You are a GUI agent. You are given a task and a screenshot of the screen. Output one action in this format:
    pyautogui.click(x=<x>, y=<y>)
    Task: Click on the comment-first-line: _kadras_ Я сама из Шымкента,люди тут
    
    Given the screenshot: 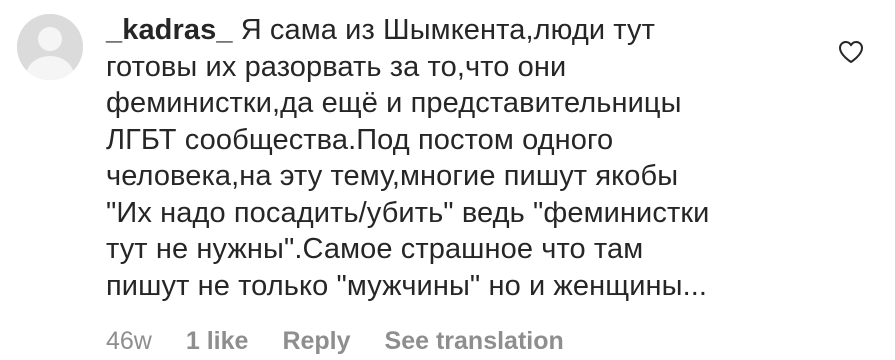 What is the action you would take?
    pyautogui.click(x=466, y=30)
    